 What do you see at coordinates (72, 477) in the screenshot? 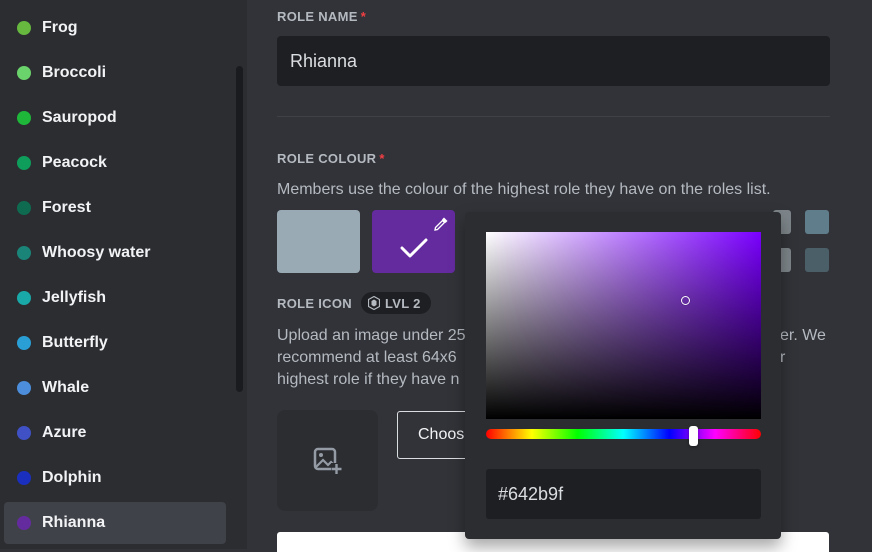
I see `role-label: Dolphin` at bounding box center [72, 477].